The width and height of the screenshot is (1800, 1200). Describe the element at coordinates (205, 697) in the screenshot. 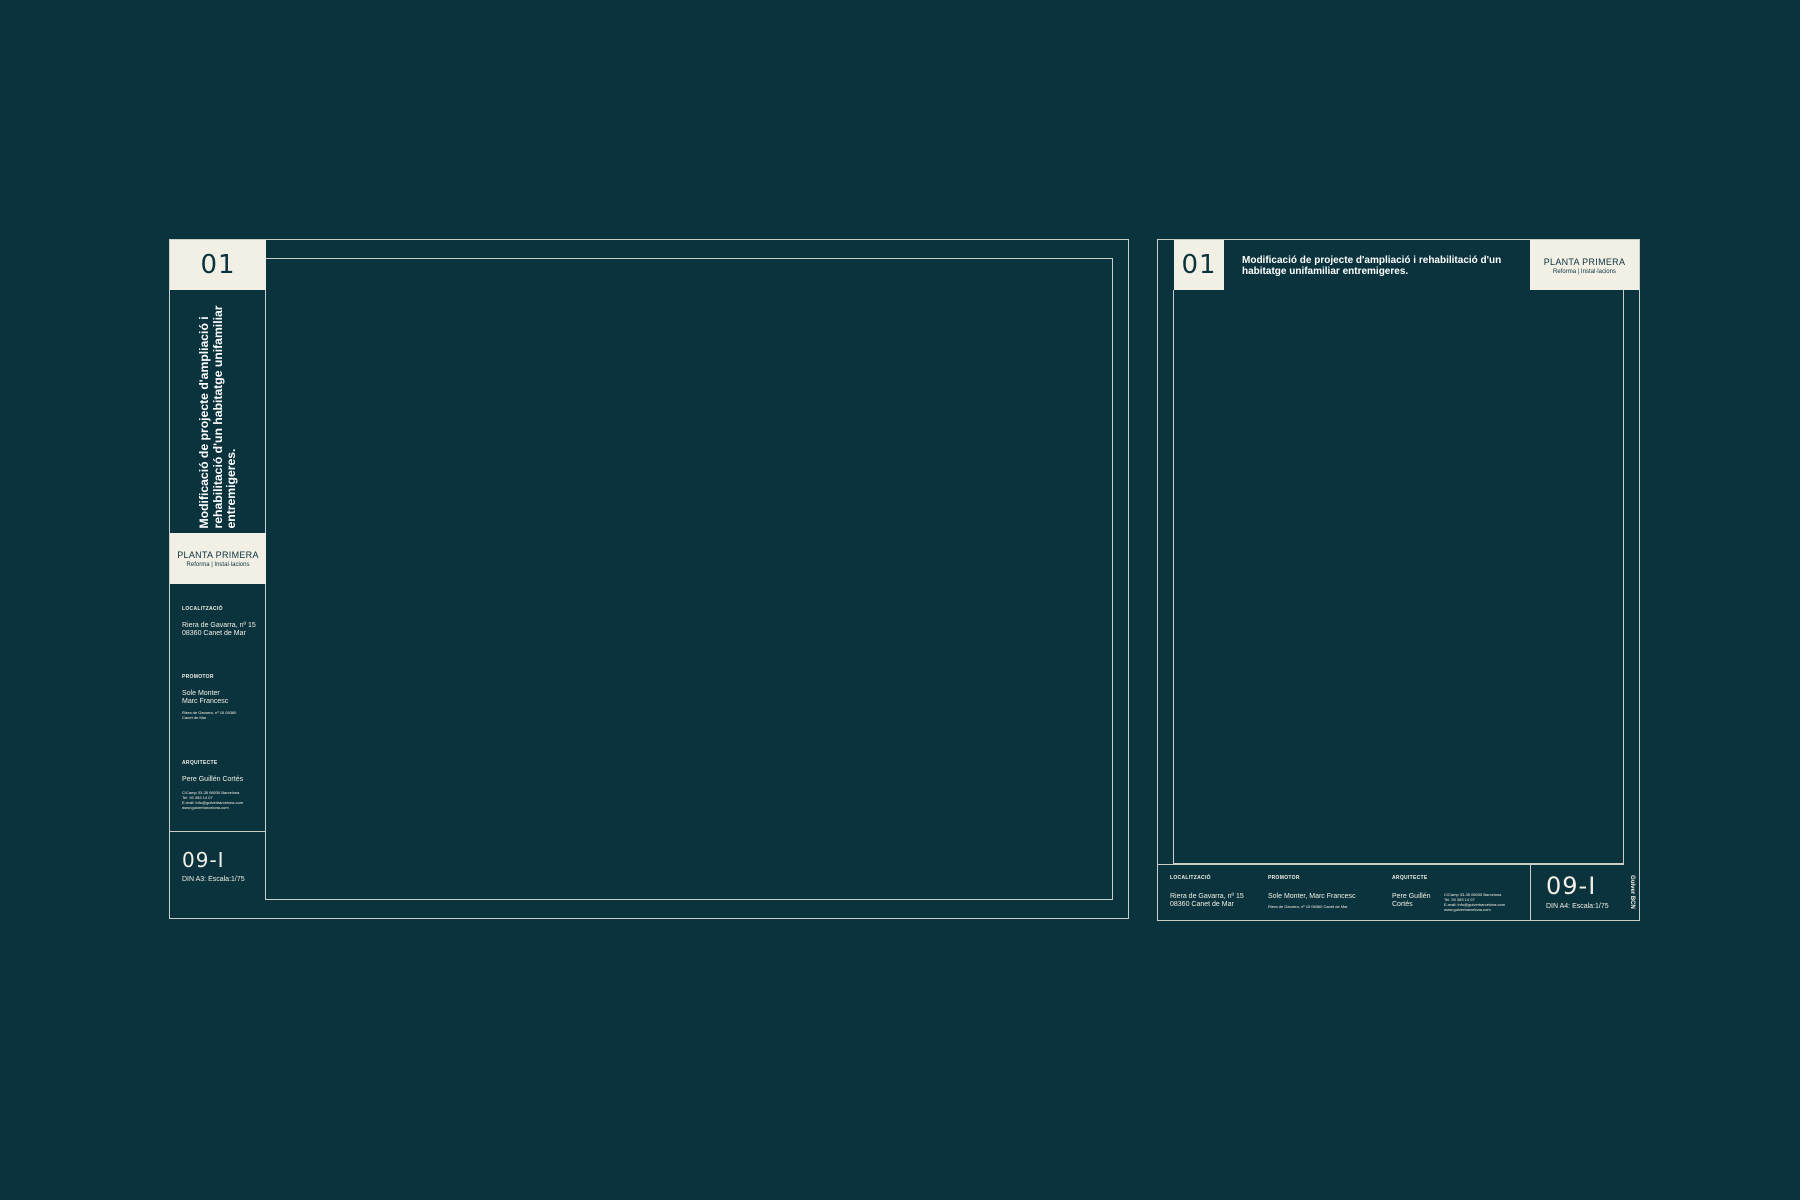

I see `a3-promoter-value: Sole Monter Marc Francesc` at that location.